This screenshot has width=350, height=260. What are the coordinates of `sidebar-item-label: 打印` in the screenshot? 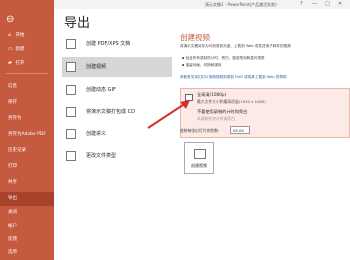 It's located at (12, 166).